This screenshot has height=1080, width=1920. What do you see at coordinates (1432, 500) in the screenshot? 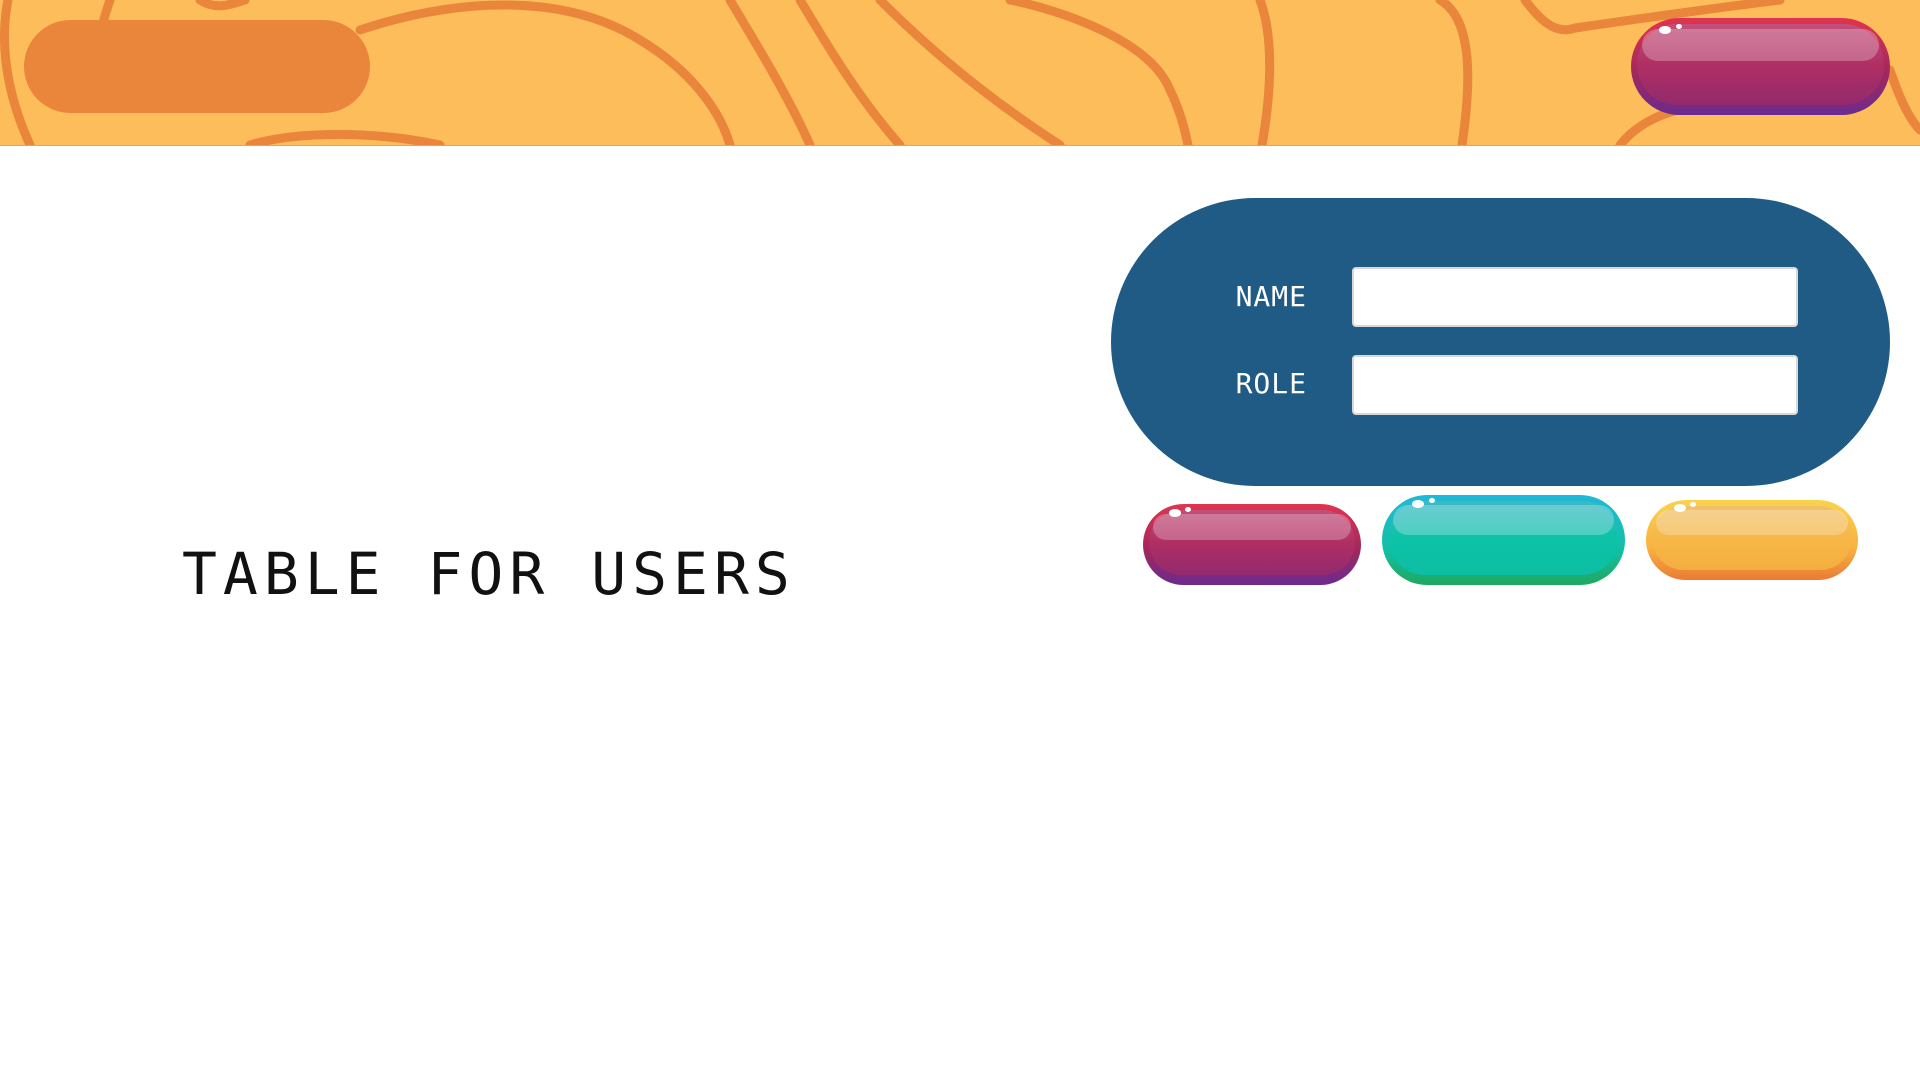
I see `action-button-teal-highlight-small` at bounding box center [1432, 500].